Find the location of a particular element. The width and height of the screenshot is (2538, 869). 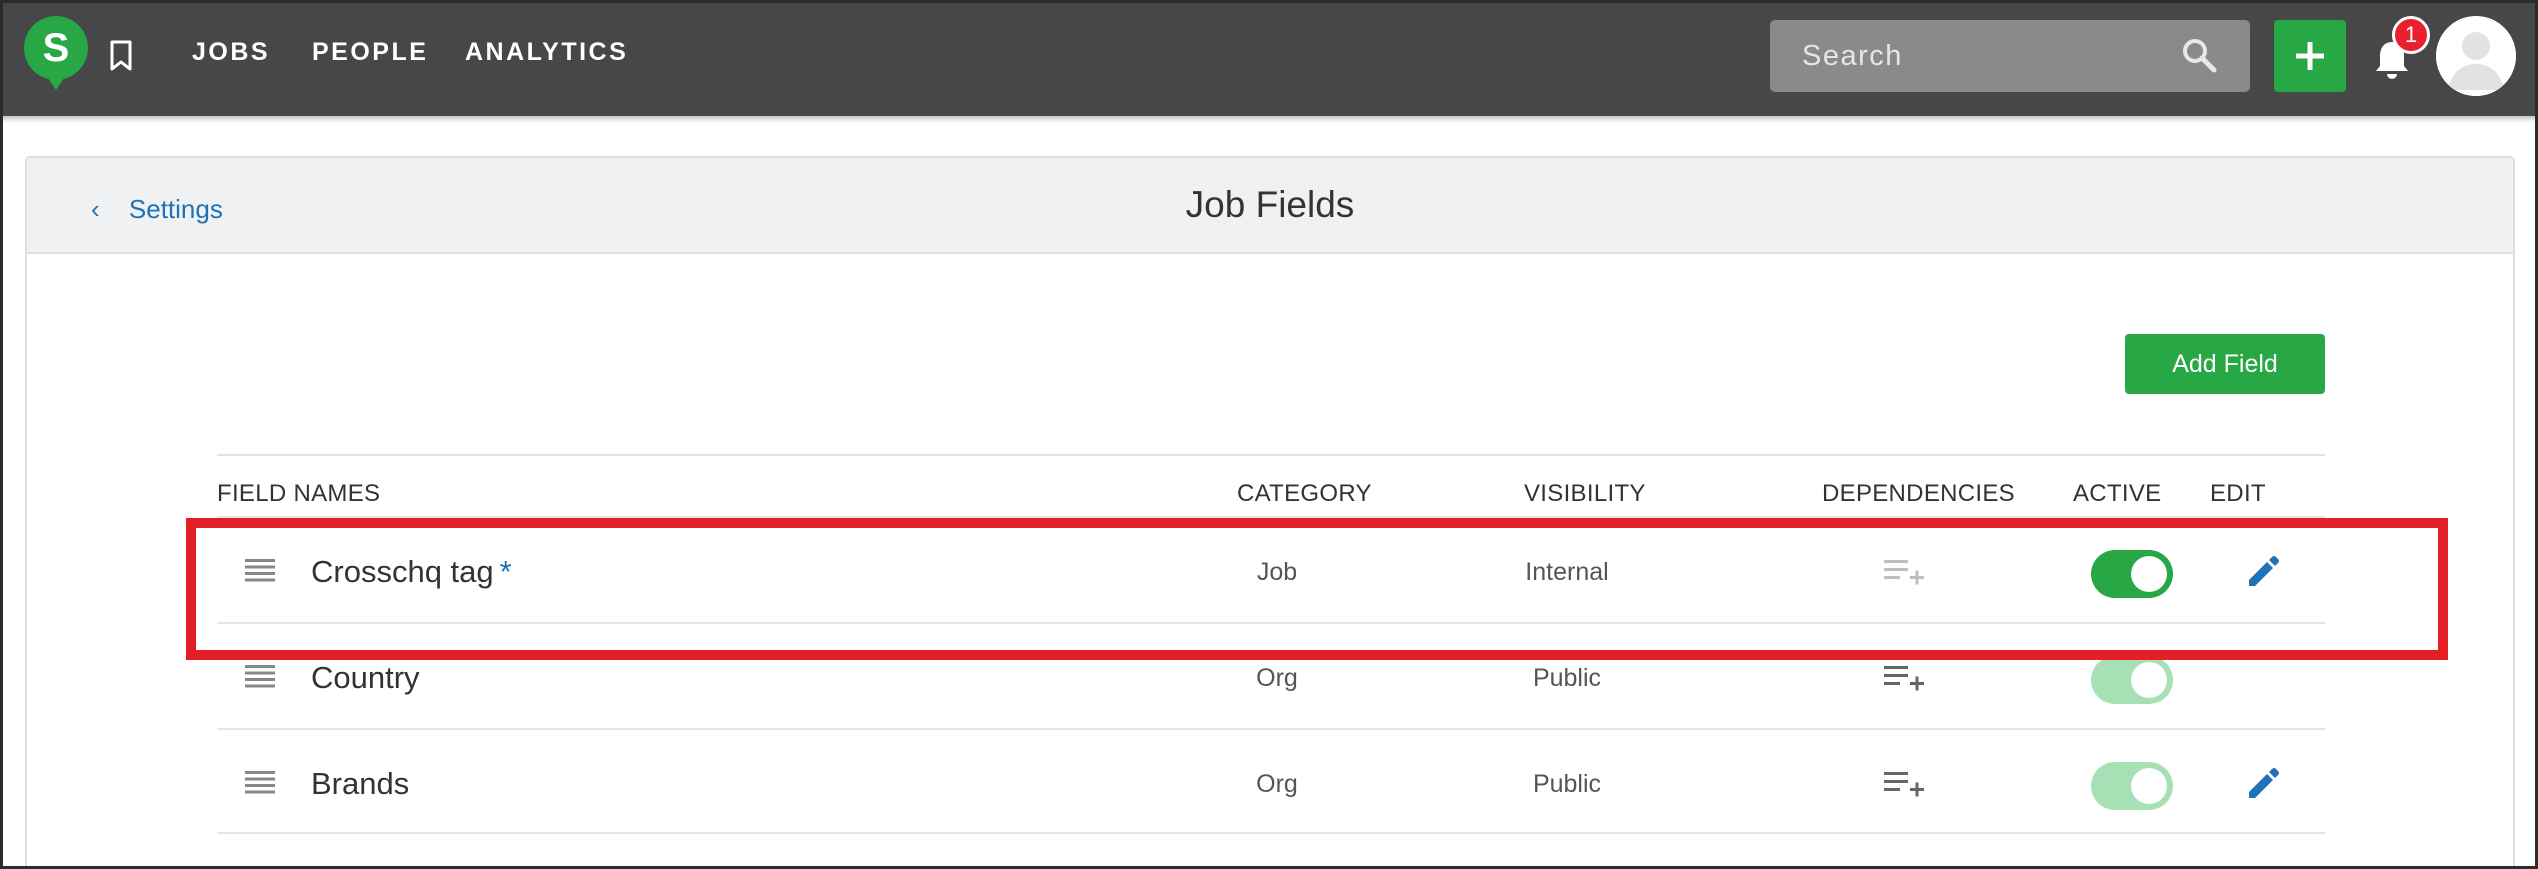

notification-count-badge: 1 is located at coordinates (2411, 35).